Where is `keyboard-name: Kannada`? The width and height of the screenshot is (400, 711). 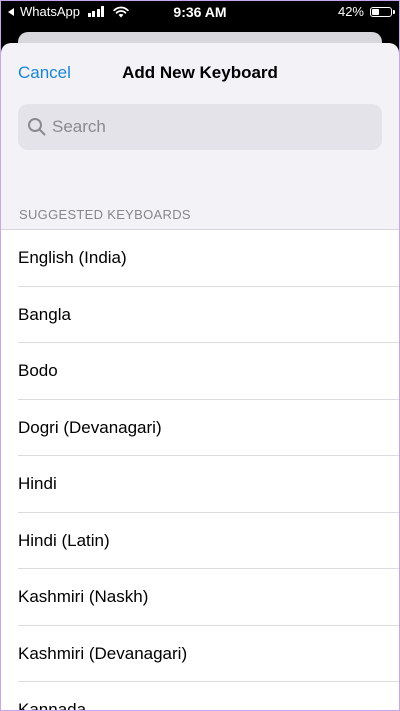 keyboard-name: Kannada is located at coordinates (52, 705).